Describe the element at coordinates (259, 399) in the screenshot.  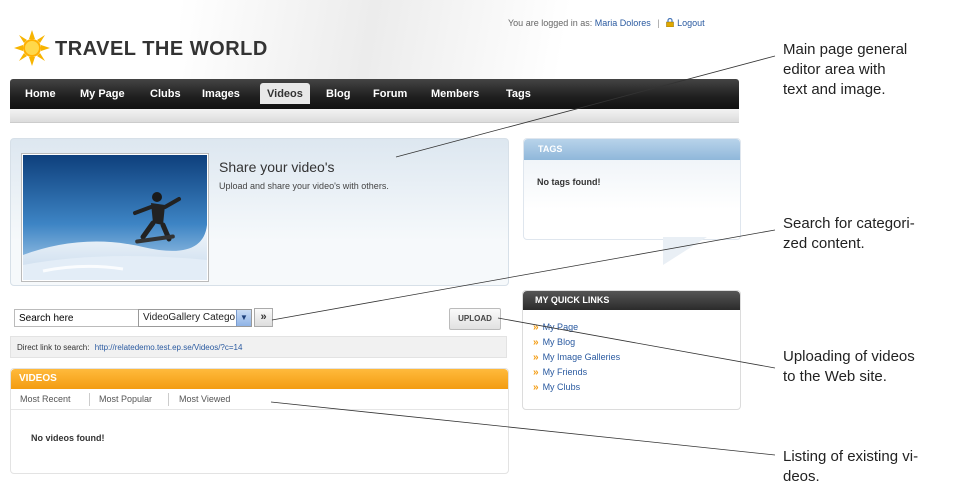
I see `videos-tabs: Most Recent Most Popular Most Viewed` at that location.